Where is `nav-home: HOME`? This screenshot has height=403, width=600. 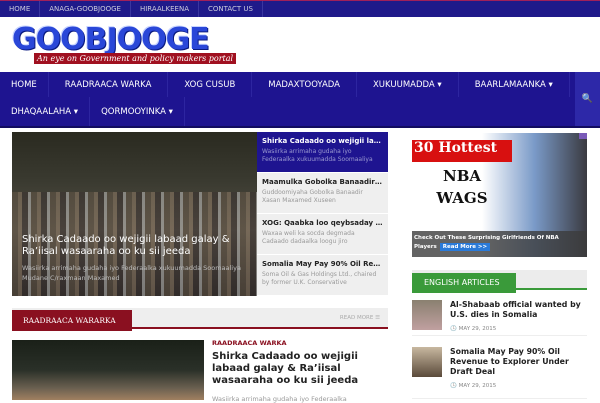 nav-home: HOME is located at coordinates (24, 84).